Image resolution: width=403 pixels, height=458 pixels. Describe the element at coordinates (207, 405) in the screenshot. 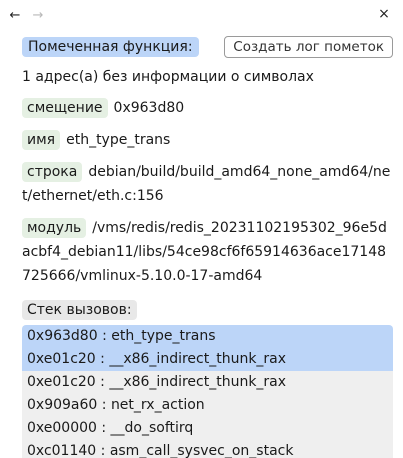

I see `stack-frame: 0x909a60 : net_rx_action` at that location.